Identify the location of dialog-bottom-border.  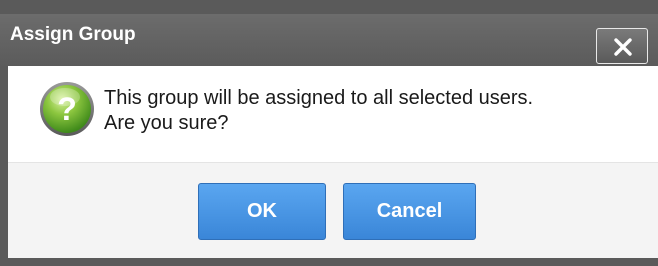
(329, 262).